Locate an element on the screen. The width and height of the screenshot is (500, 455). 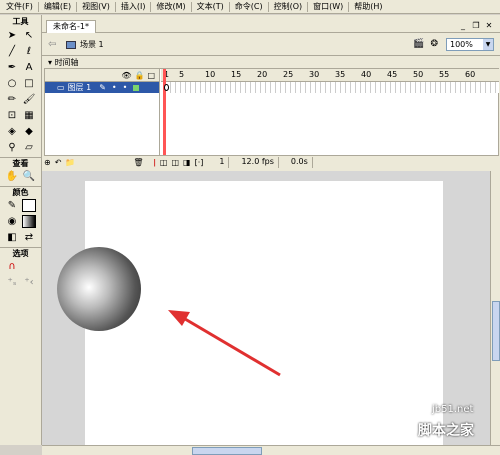
scene-bar: ⇦ 场景 1 🎬 ❂ 100% ▼ is located at coordinates (271, 45).